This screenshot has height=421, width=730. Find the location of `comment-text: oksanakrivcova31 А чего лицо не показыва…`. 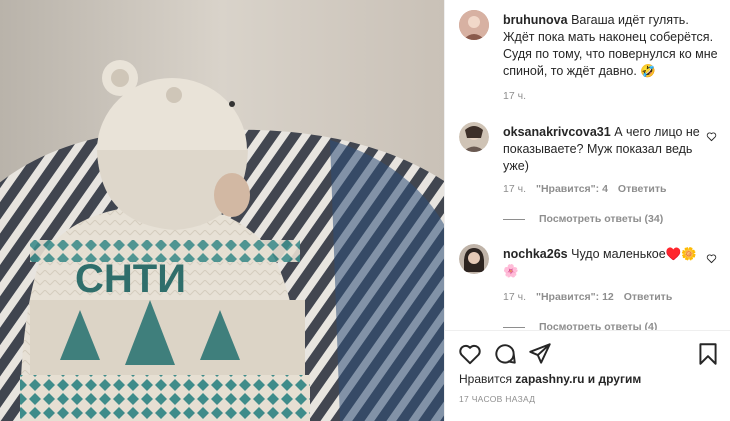

comment-text: oksanakrivcova31 А чего лицо не показыва… is located at coordinates (603, 149).